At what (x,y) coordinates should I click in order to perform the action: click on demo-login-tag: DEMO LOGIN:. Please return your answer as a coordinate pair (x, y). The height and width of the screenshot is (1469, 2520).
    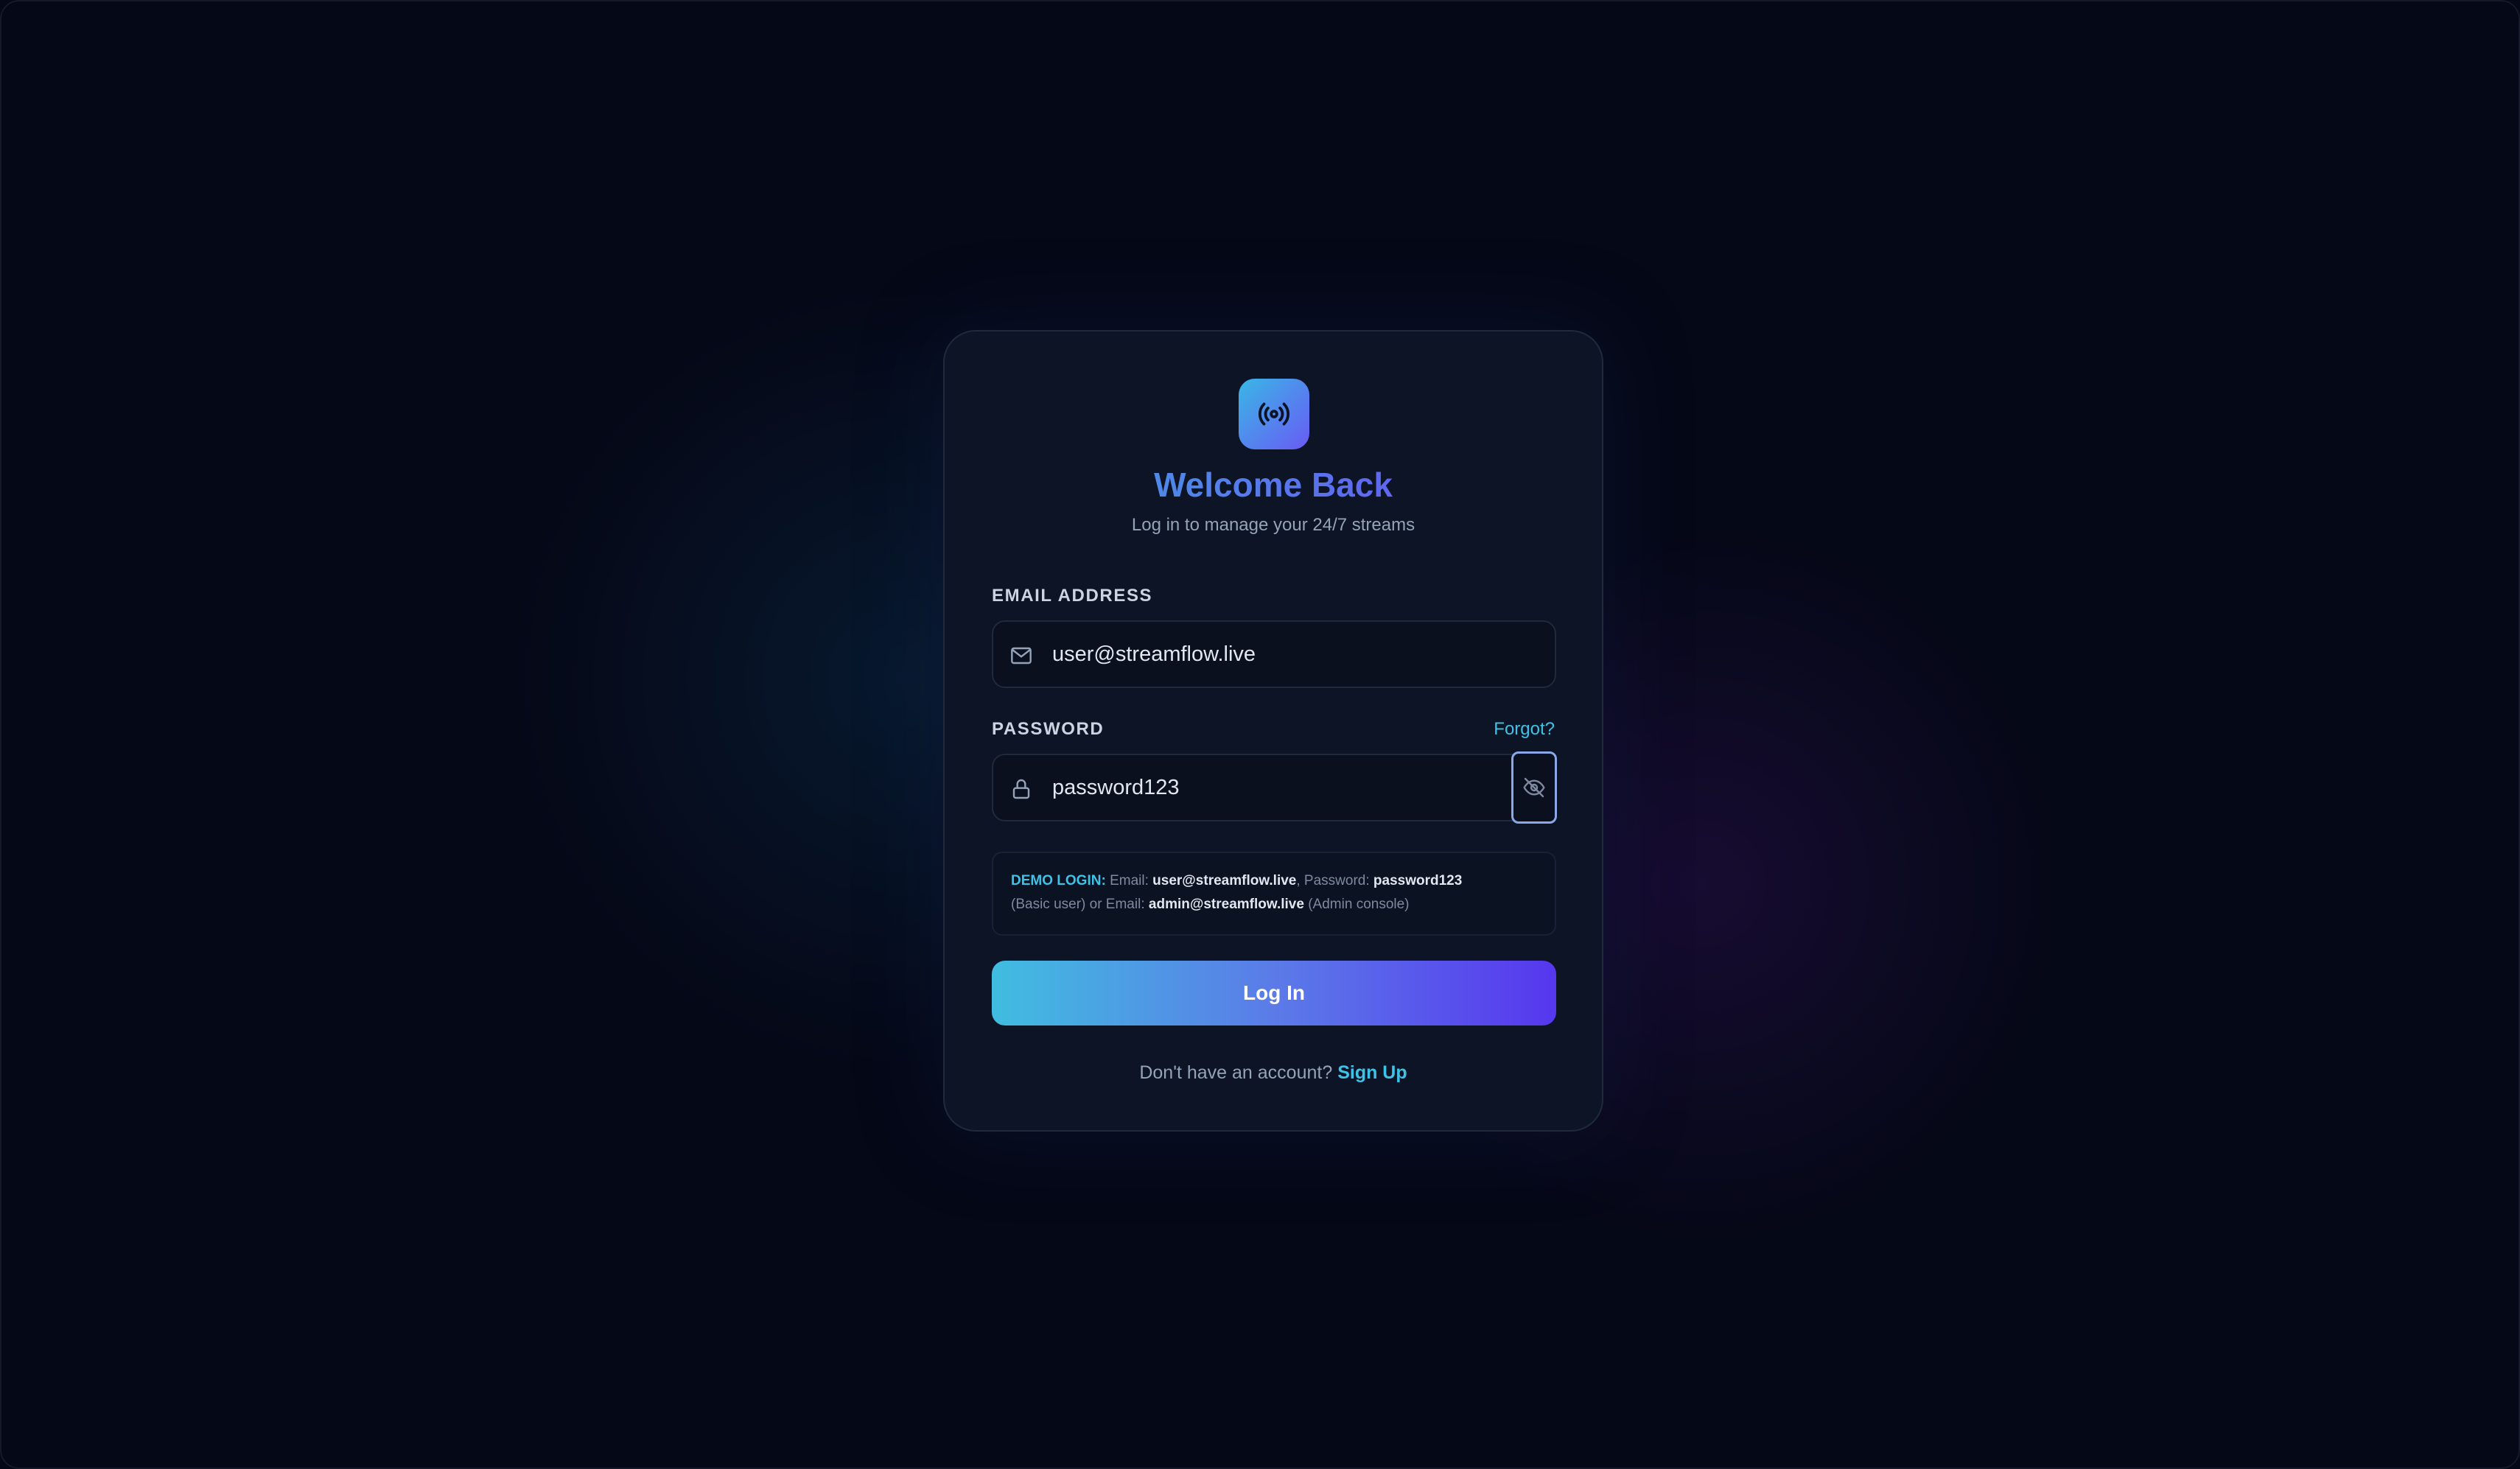
    Looking at the image, I should click on (1058, 880).